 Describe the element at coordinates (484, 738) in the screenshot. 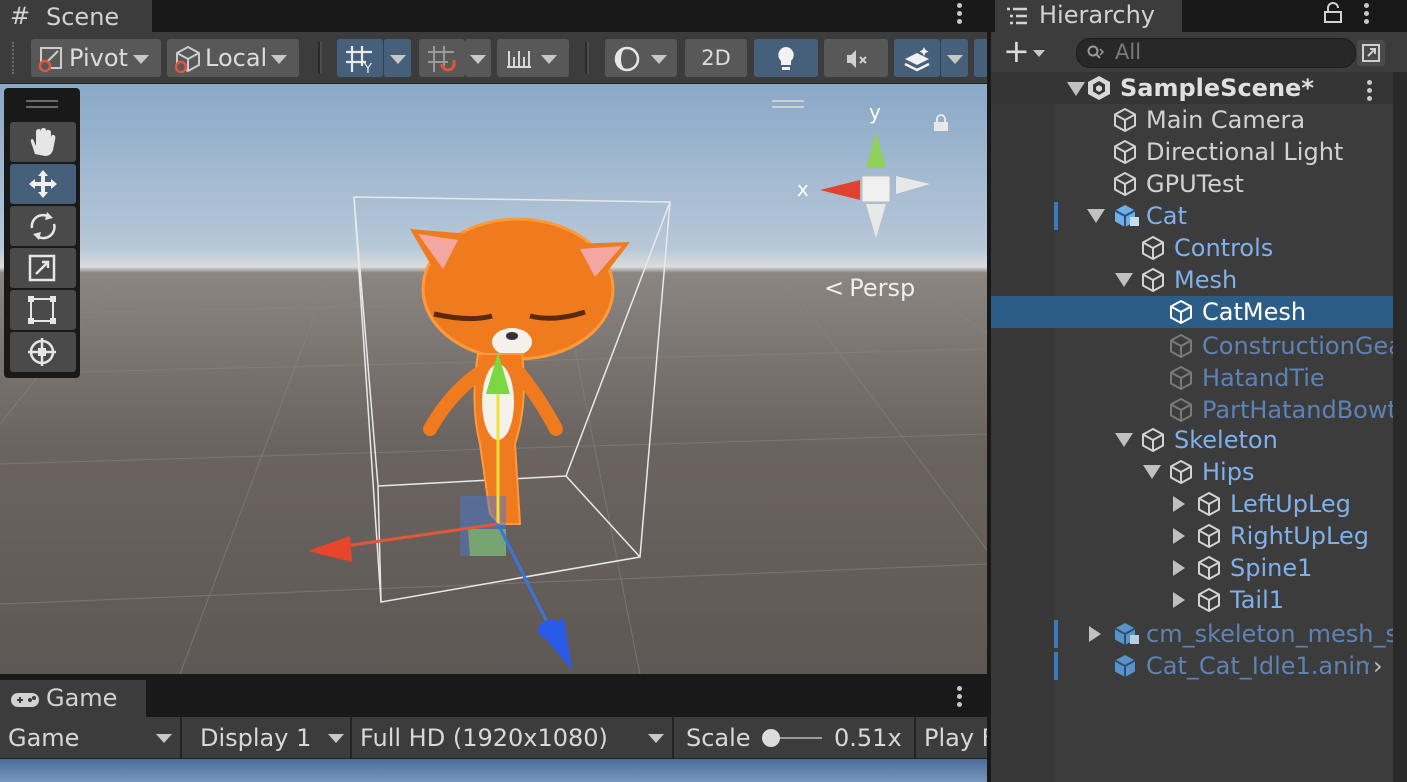

I see `resolution-label: Full HD (1920x1080)` at that location.